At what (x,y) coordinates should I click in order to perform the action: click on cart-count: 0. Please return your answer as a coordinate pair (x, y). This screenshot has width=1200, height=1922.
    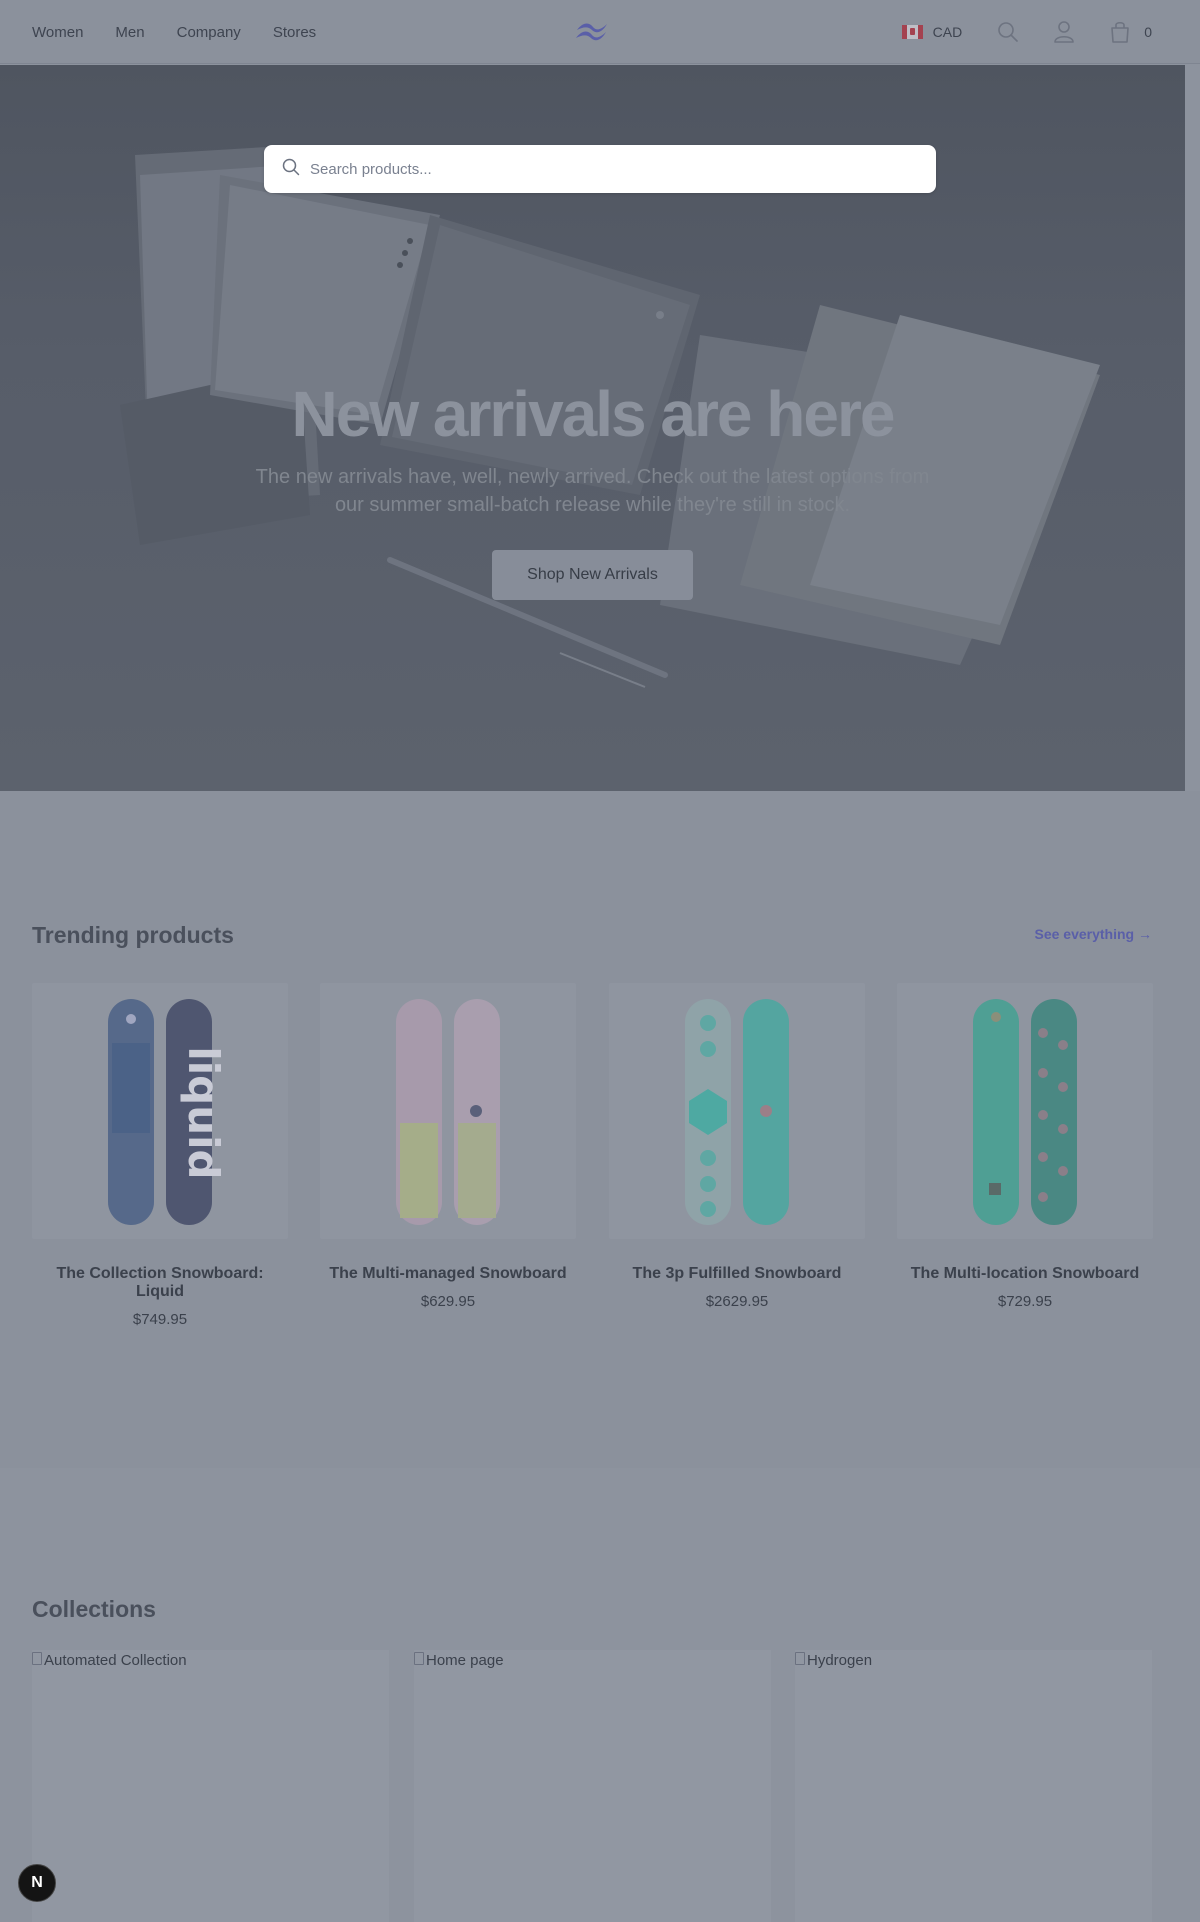
    Looking at the image, I should click on (1148, 32).